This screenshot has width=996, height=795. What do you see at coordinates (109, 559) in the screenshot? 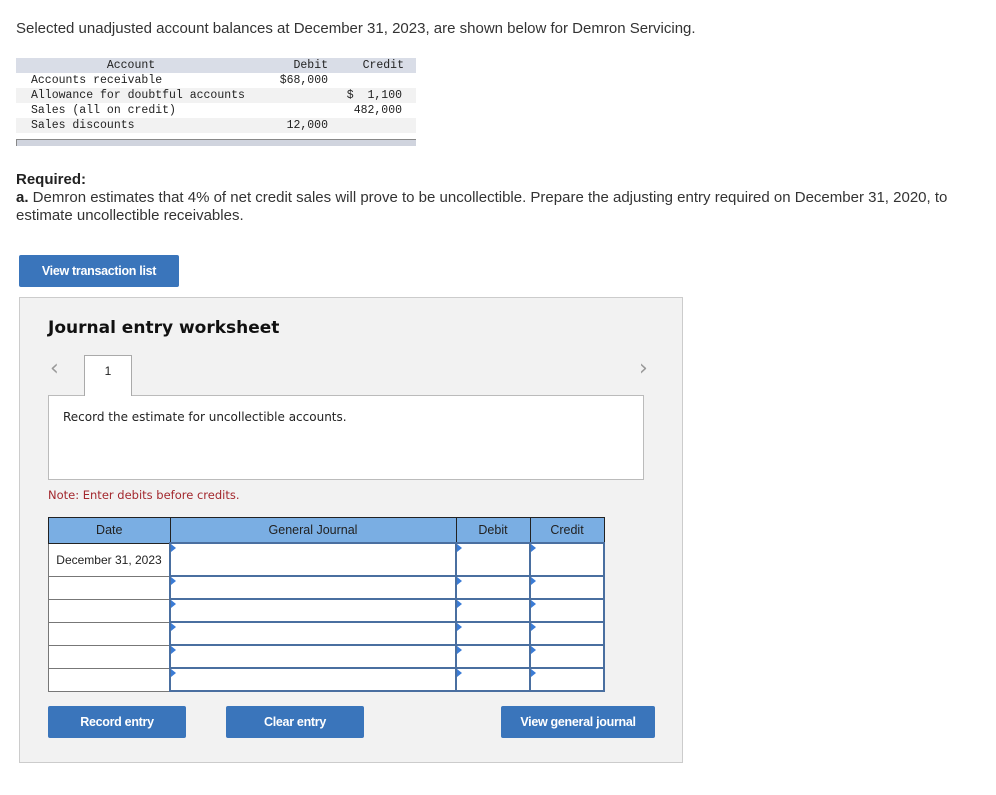
I see `date-cell: December 31, 2023` at bounding box center [109, 559].